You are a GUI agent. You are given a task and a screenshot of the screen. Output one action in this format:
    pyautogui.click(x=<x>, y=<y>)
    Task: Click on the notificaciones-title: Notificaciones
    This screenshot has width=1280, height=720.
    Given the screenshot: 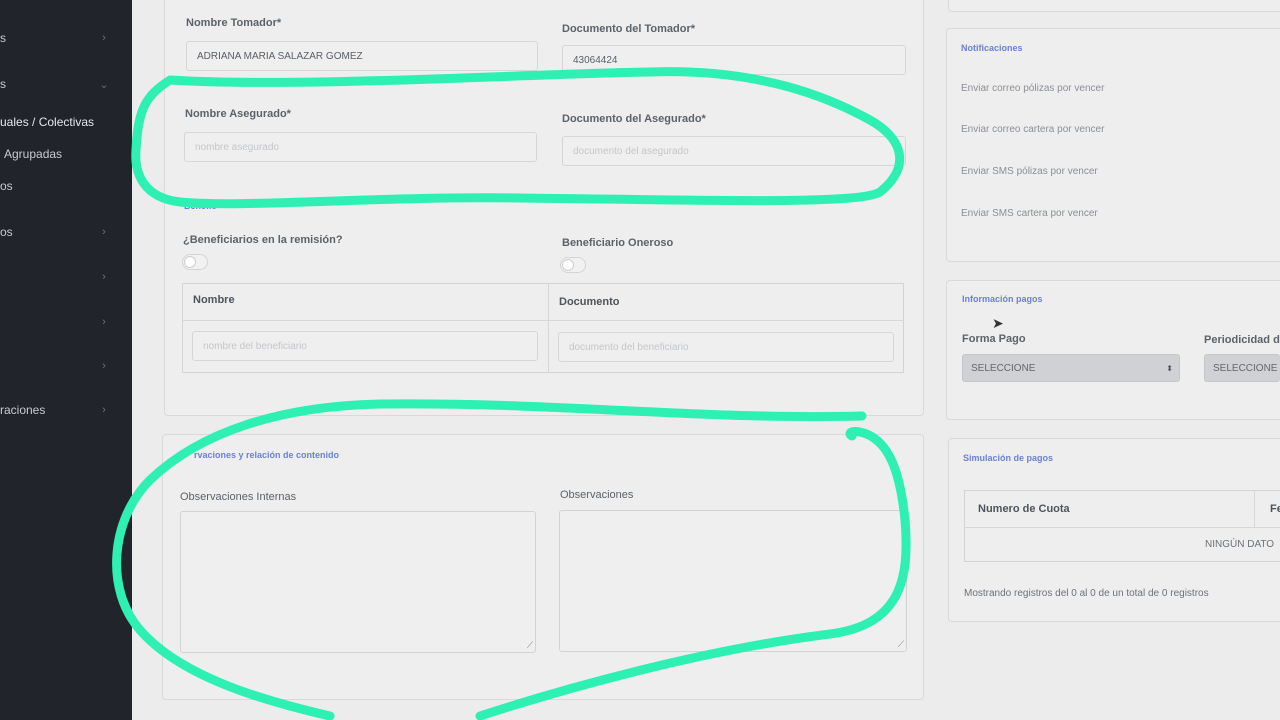 What is the action you would take?
    pyautogui.click(x=992, y=48)
    